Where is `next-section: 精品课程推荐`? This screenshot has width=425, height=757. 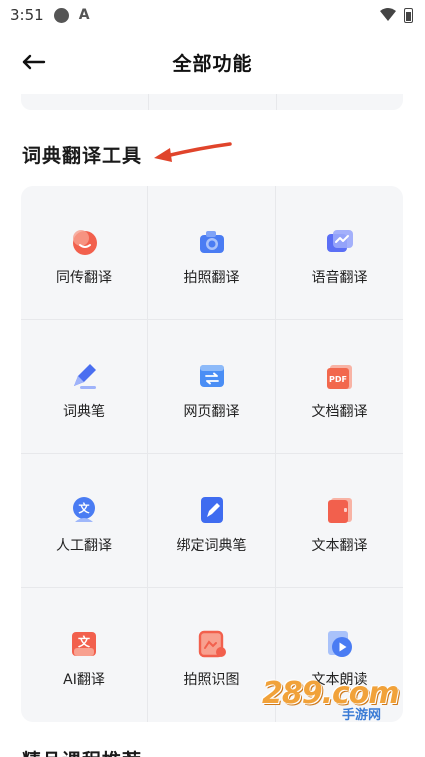
next-section: 精品课程推荐 is located at coordinates (212, 748).